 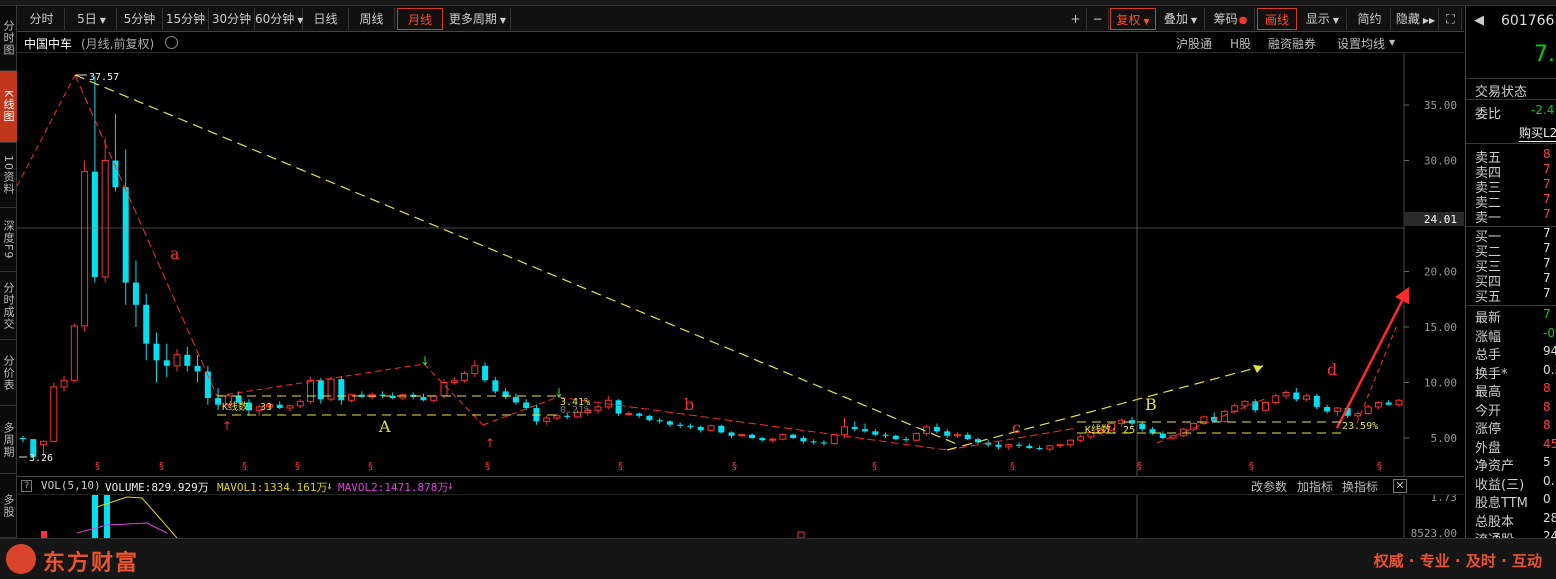 I want to click on edit-params-button: 改参数, so click(x=1269, y=486).